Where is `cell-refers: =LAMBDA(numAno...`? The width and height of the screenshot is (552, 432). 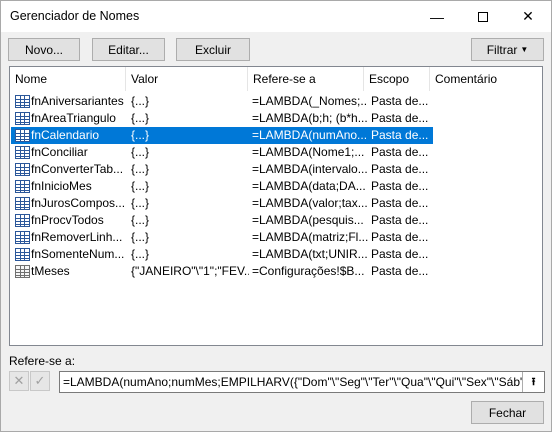 cell-refers: =LAMBDA(numAno... is located at coordinates (310, 135).